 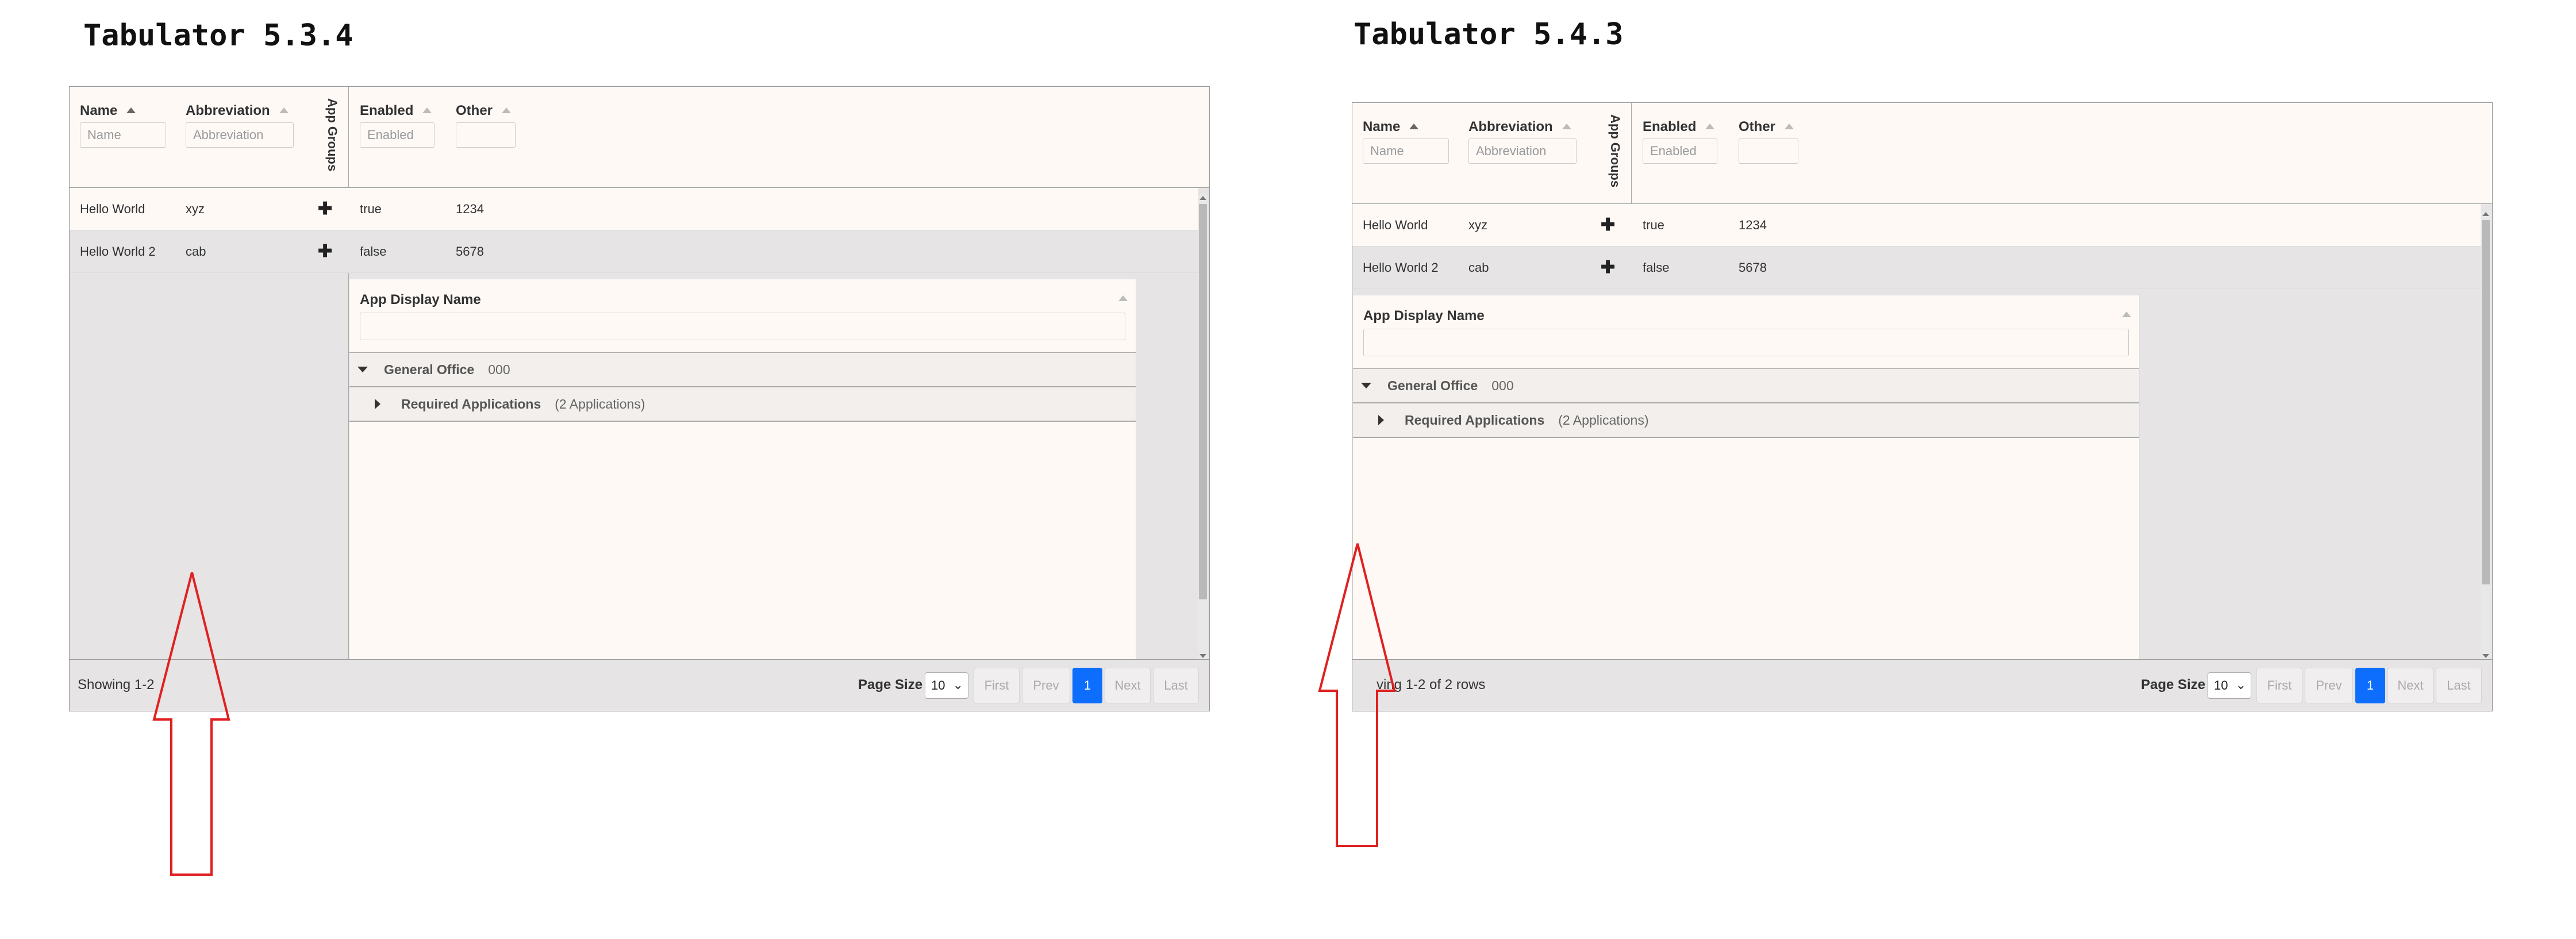 What do you see at coordinates (470, 209) in the screenshot?
I see `cell-other: 1234` at bounding box center [470, 209].